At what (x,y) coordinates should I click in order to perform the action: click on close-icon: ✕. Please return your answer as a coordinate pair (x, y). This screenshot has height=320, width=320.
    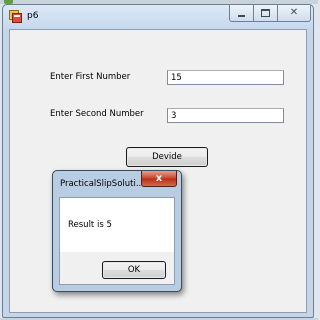
    Looking at the image, I should click on (294, 12).